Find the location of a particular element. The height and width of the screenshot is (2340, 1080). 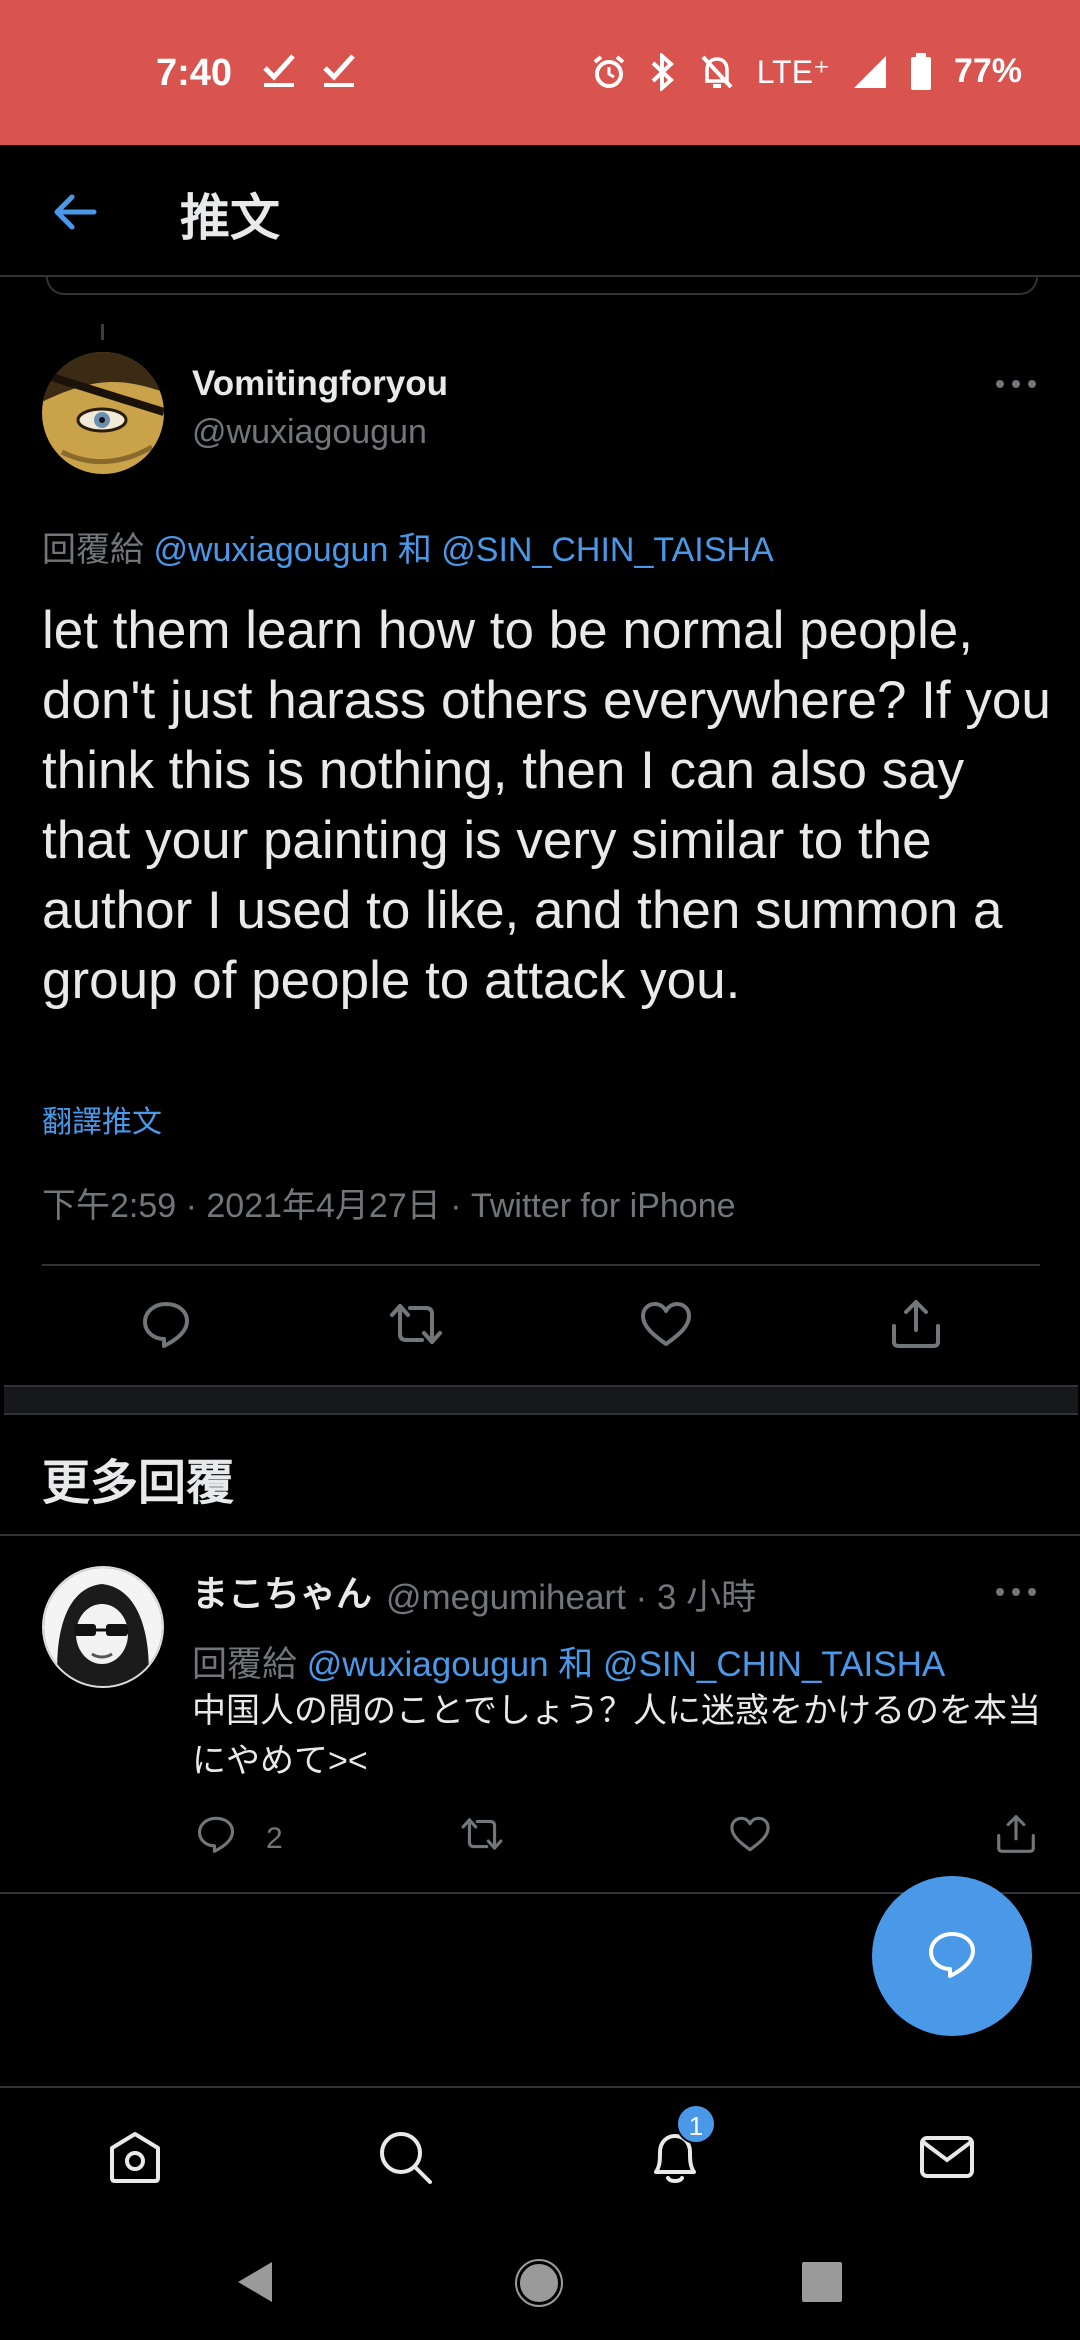

mute-icon is located at coordinates (717, 72).